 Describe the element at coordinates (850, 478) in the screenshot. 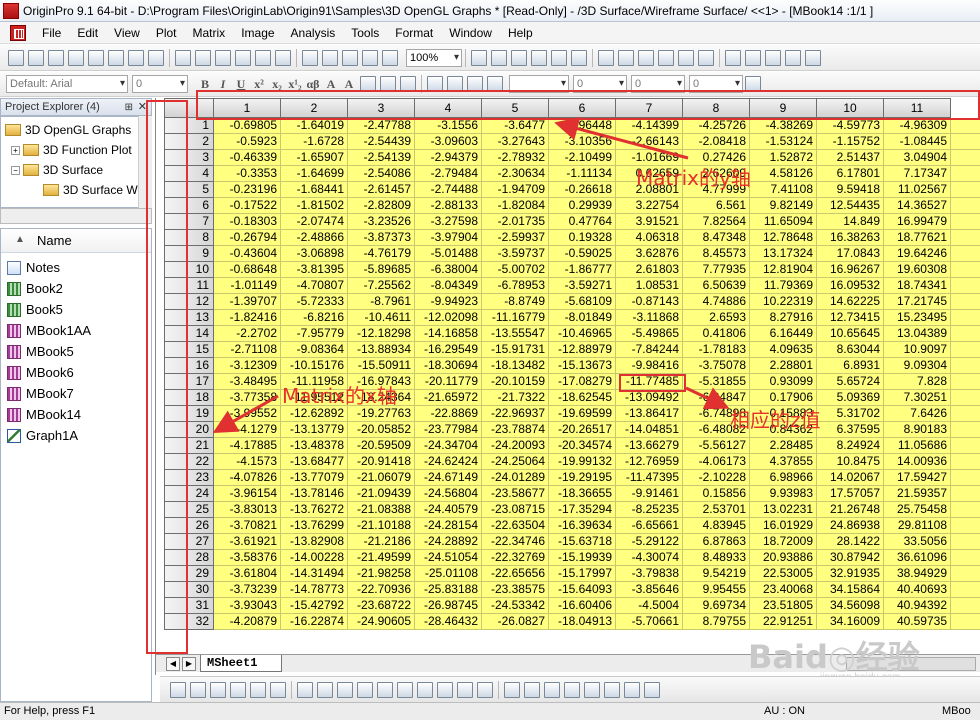

I see `matrix-cell: 14.02067` at that location.